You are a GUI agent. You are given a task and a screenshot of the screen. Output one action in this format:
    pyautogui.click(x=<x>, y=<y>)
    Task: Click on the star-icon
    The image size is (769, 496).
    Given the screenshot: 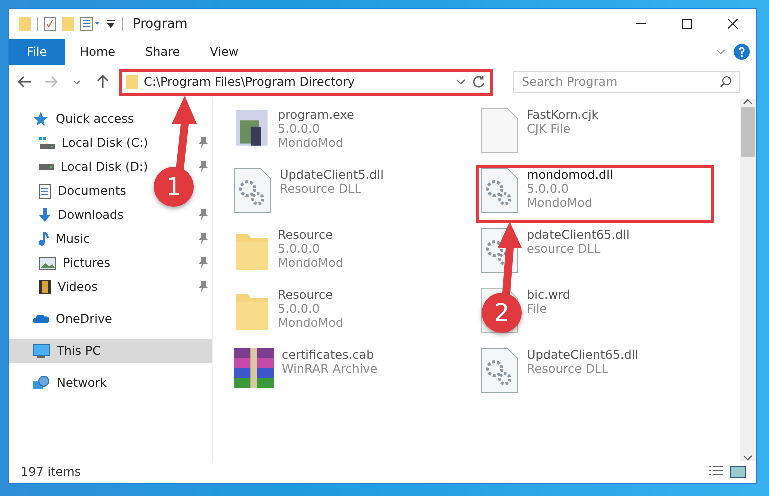 What is the action you would take?
    pyautogui.click(x=41, y=119)
    